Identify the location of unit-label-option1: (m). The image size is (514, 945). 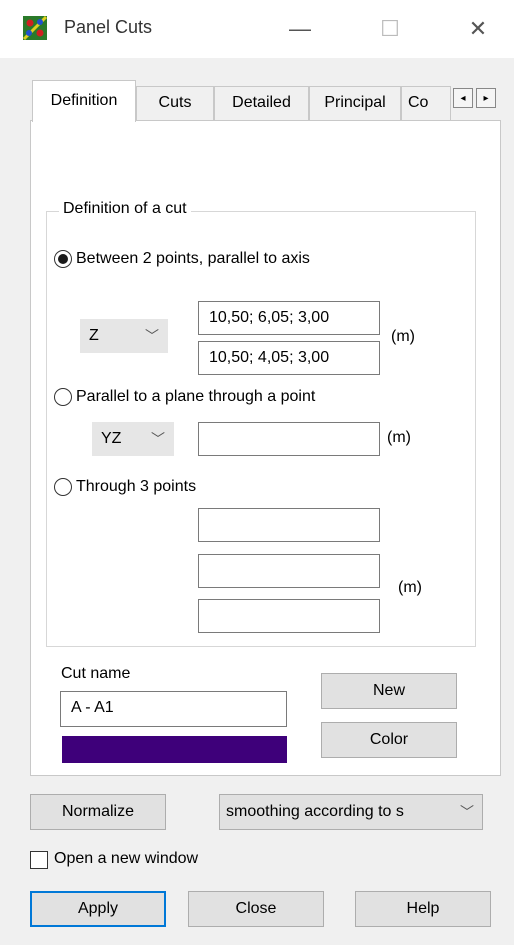
(403, 336).